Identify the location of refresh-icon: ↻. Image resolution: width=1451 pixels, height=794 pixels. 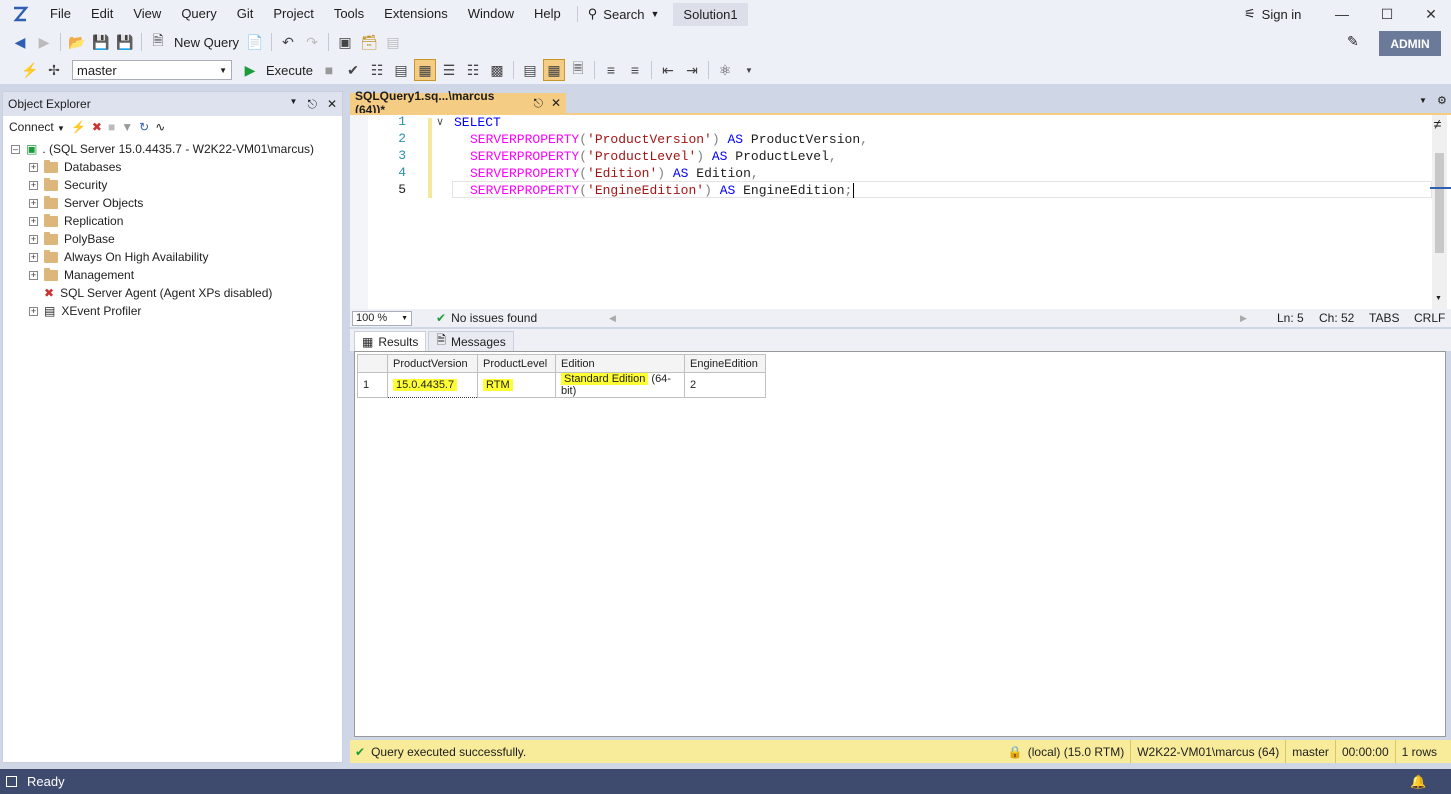
(144, 127).